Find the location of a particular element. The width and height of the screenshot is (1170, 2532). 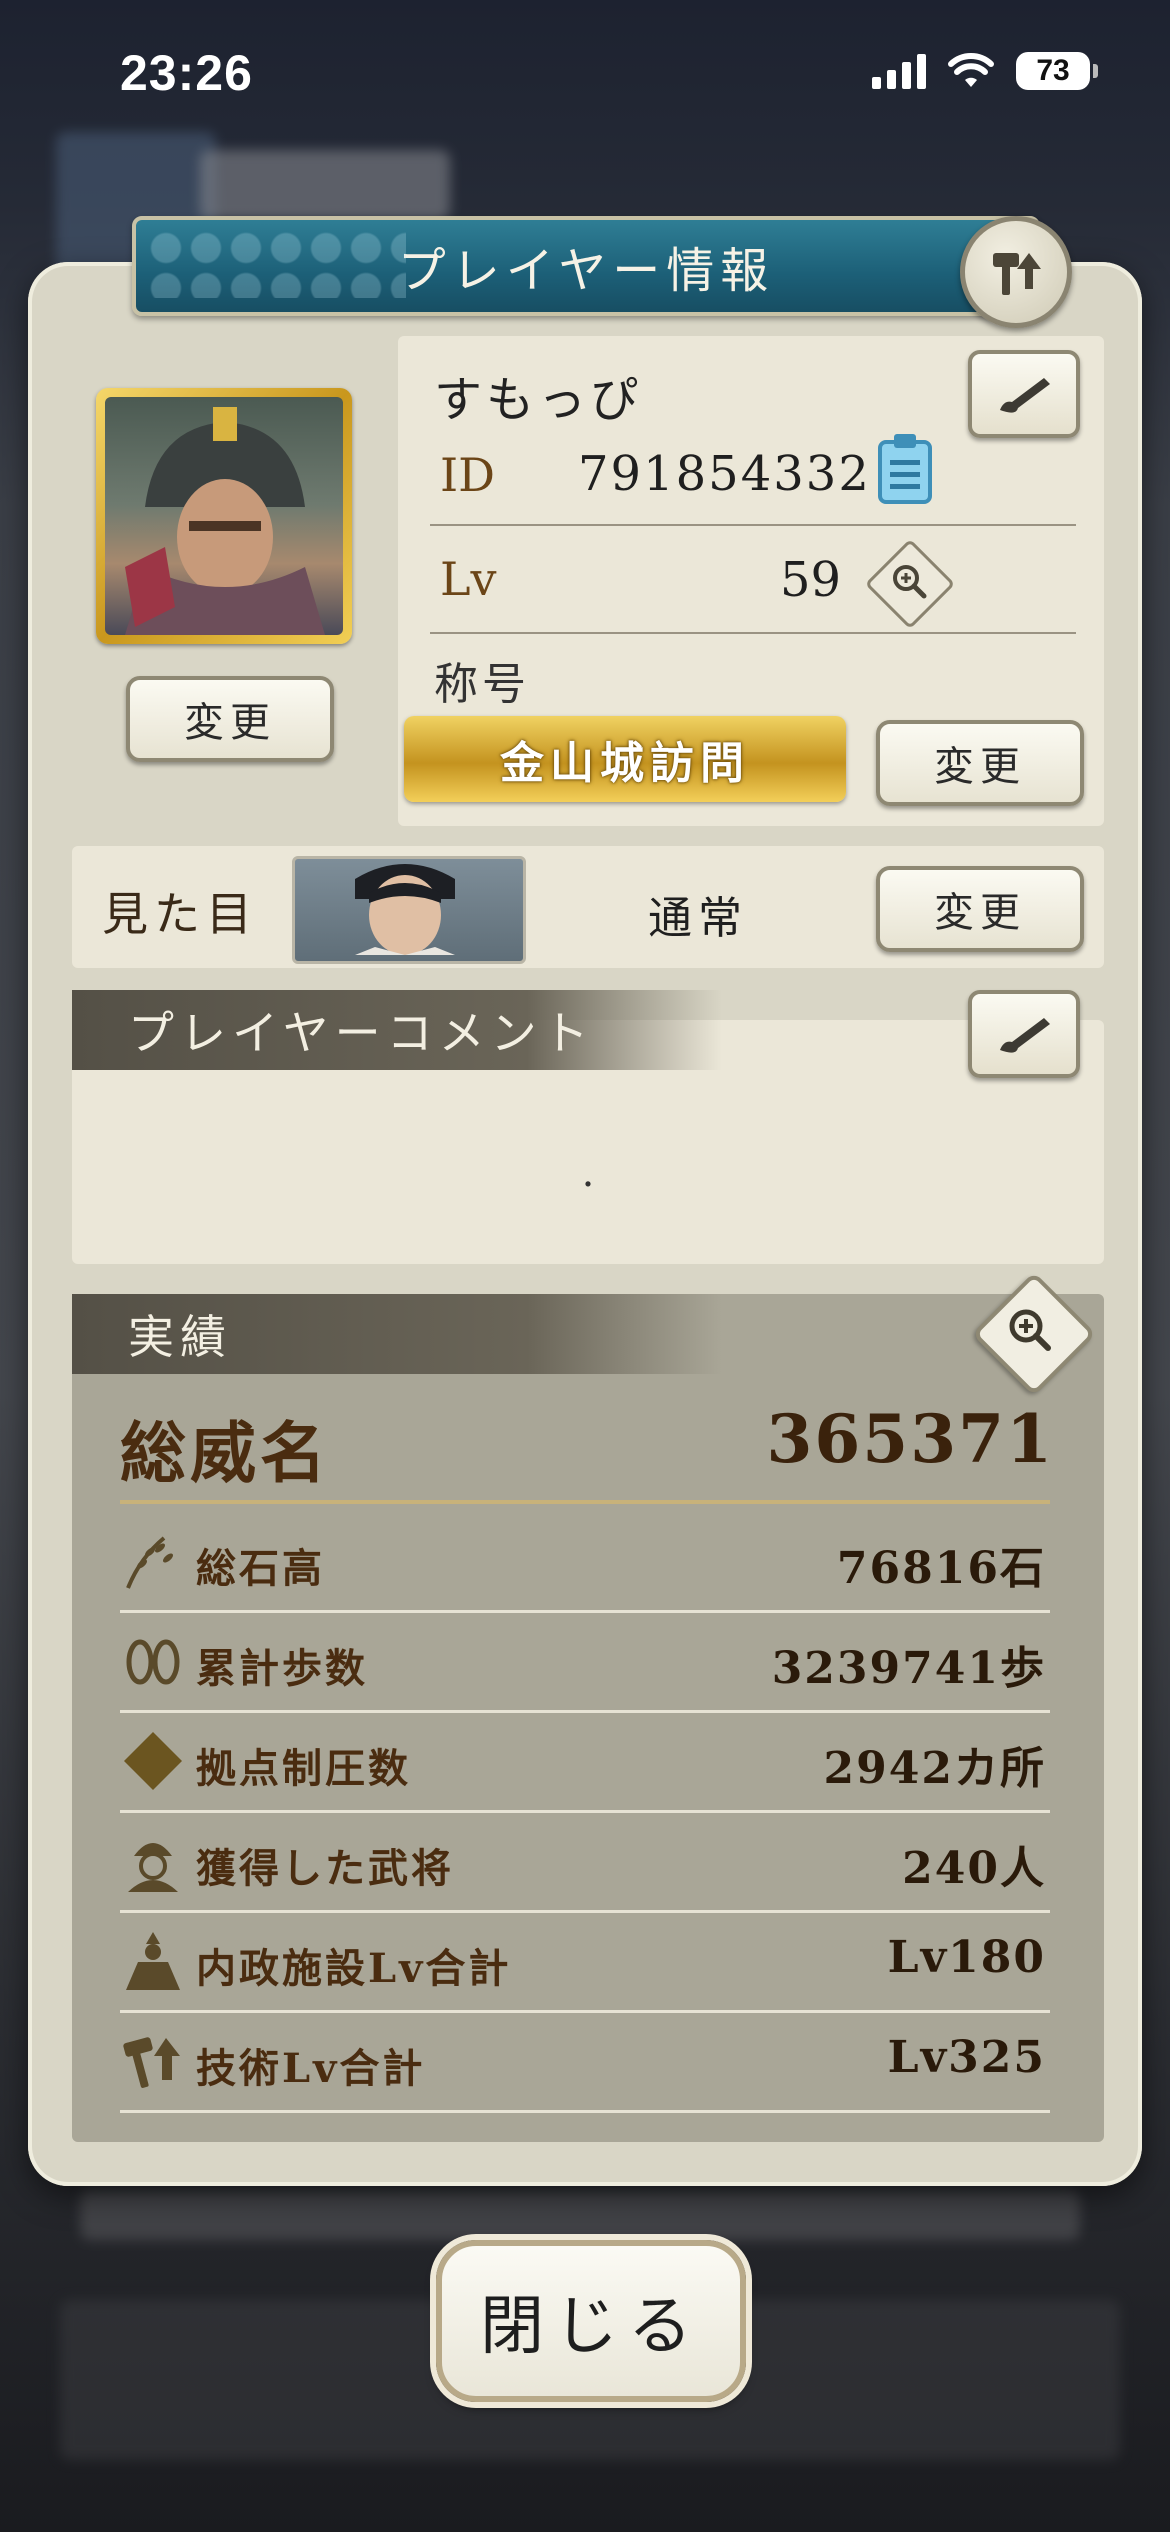

battery-icon: 73 is located at coordinates (1057, 71).